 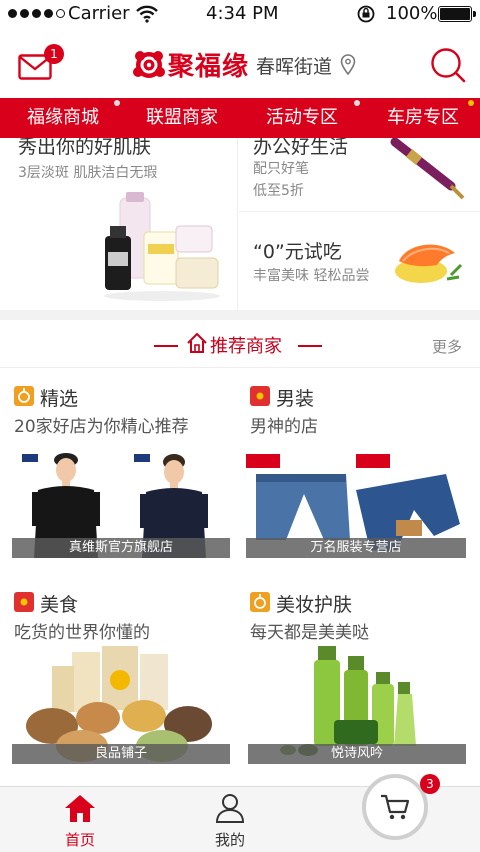 I want to click on category-tabs: 福缘商城 联盟商家 活动专区 车房专区, so click(x=240, y=118).